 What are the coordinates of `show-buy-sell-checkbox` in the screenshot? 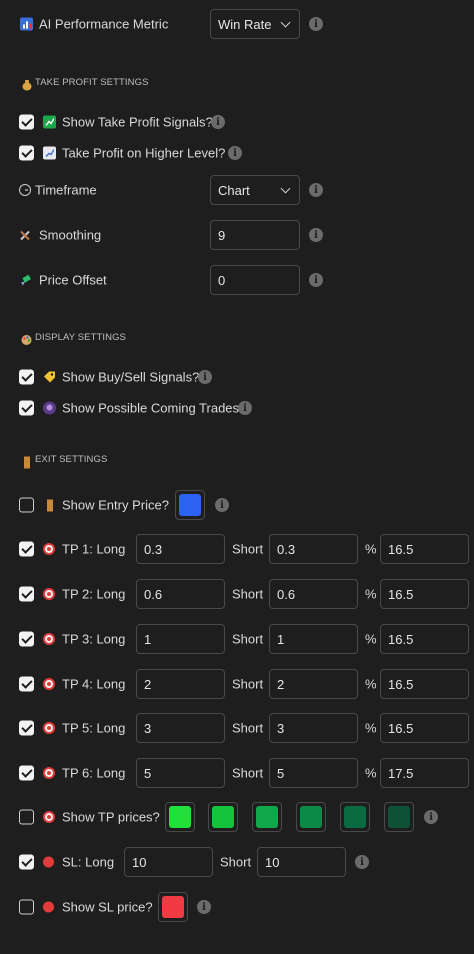 It's located at (26, 377).